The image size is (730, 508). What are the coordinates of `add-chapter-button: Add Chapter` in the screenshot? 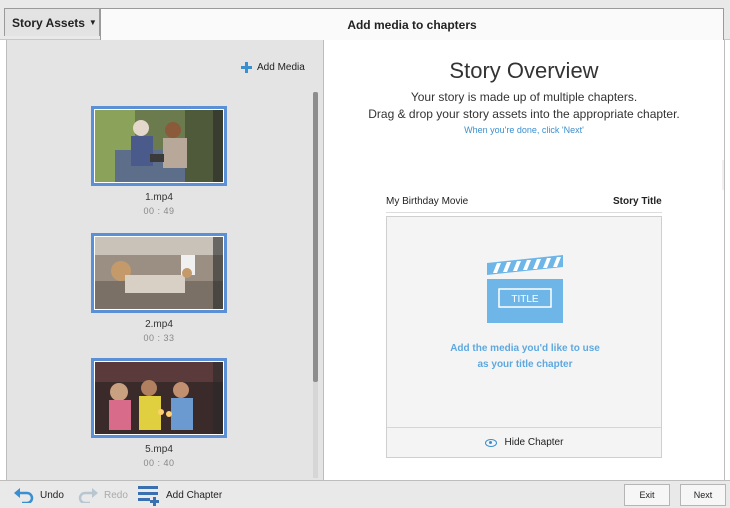 It's located at (180, 494).